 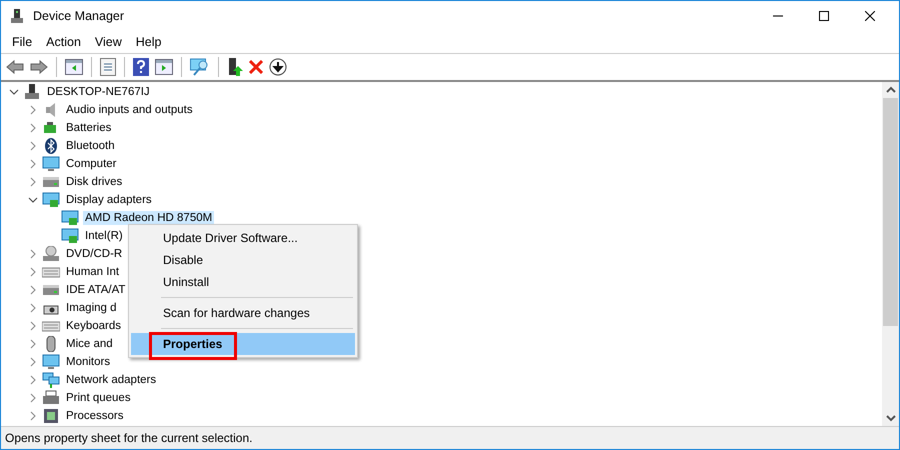 I want to click on scan-monitor-icon, so click(x=200, y=67).